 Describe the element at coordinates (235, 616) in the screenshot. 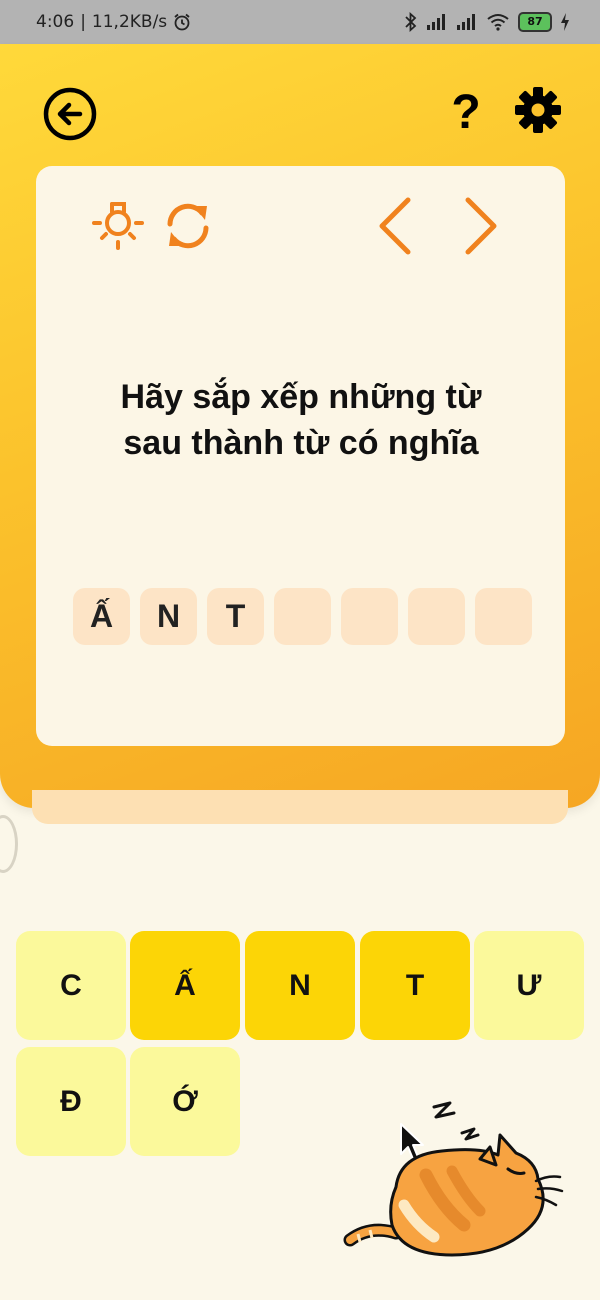

I see `answer-slot: T` at that location.